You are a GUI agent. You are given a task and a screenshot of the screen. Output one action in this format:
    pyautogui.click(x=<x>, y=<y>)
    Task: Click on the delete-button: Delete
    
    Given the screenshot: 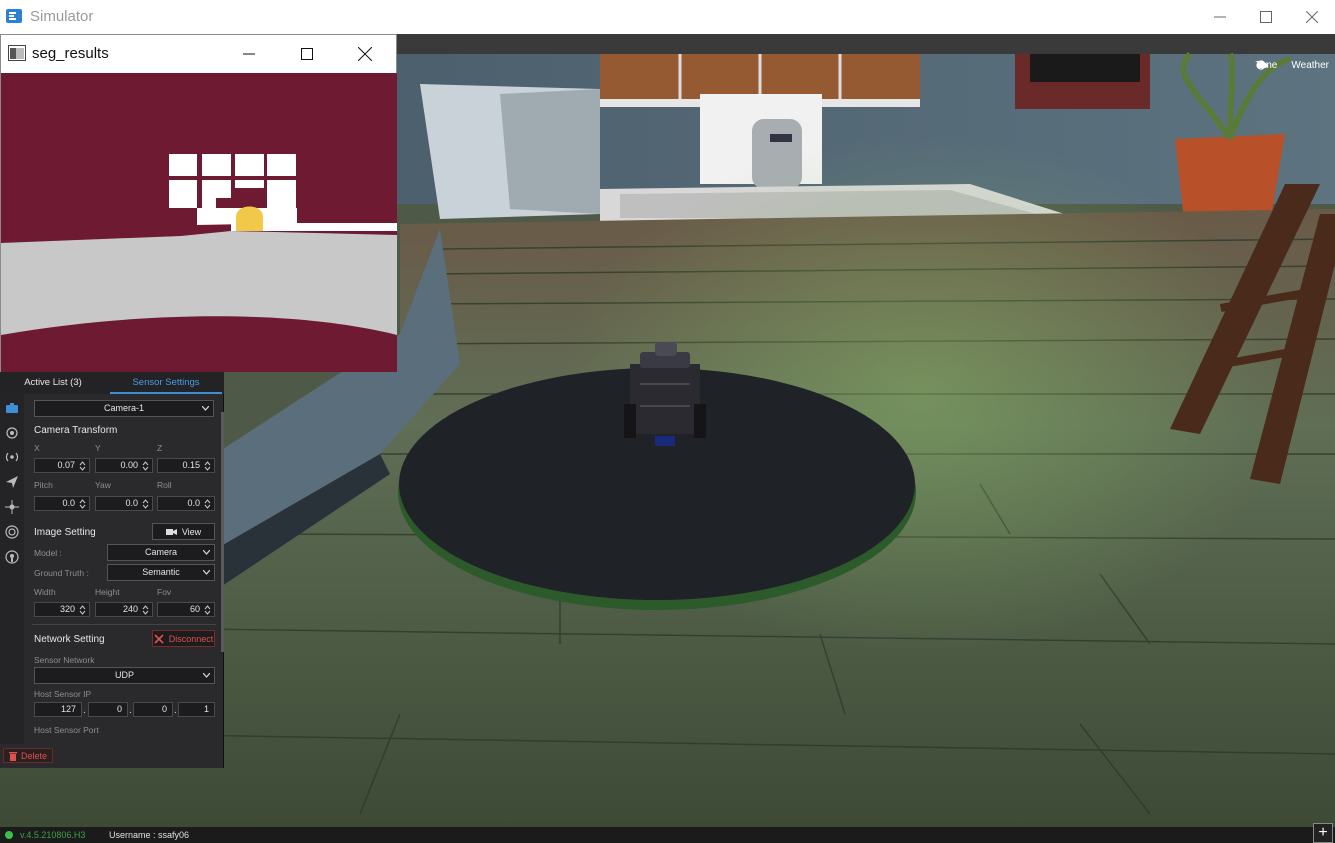 What is the action you would take?
    pyautogui.click(x=28, y=755)
    